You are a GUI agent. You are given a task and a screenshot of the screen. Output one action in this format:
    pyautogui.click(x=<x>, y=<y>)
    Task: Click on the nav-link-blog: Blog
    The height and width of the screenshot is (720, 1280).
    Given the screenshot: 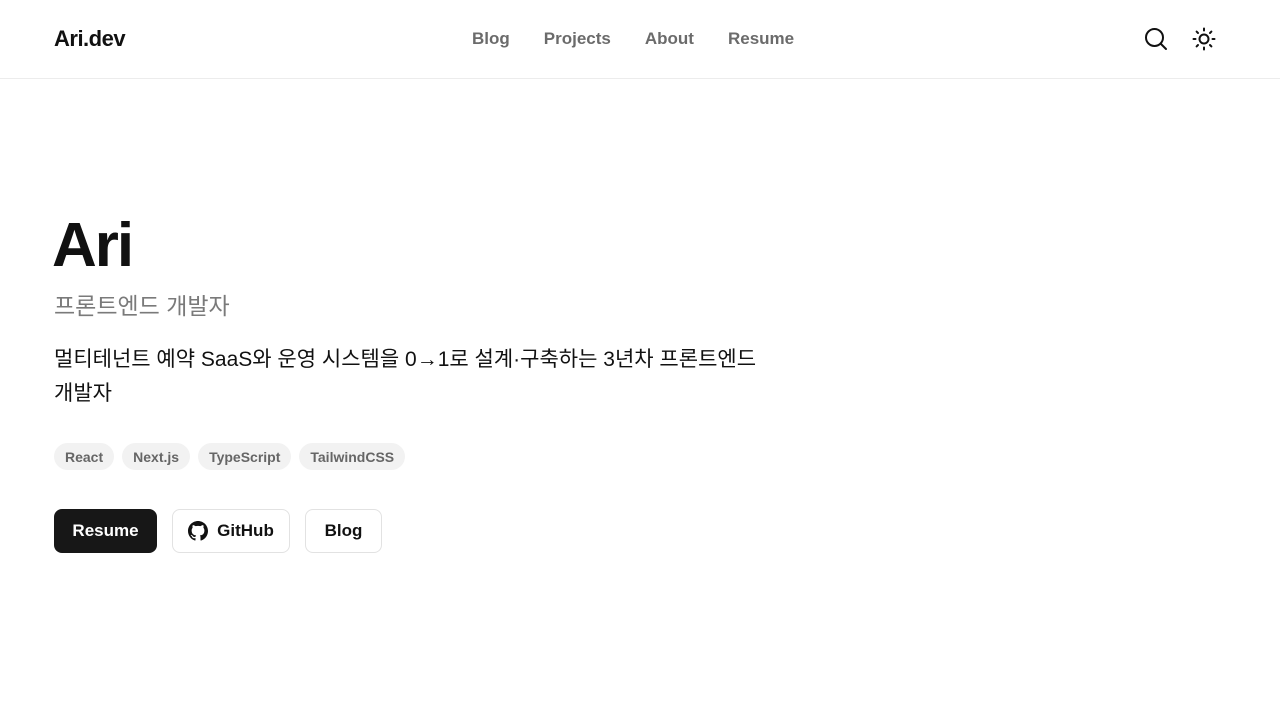 What is the action you would take?
    pyautogui.click(x=491, y=39)
    